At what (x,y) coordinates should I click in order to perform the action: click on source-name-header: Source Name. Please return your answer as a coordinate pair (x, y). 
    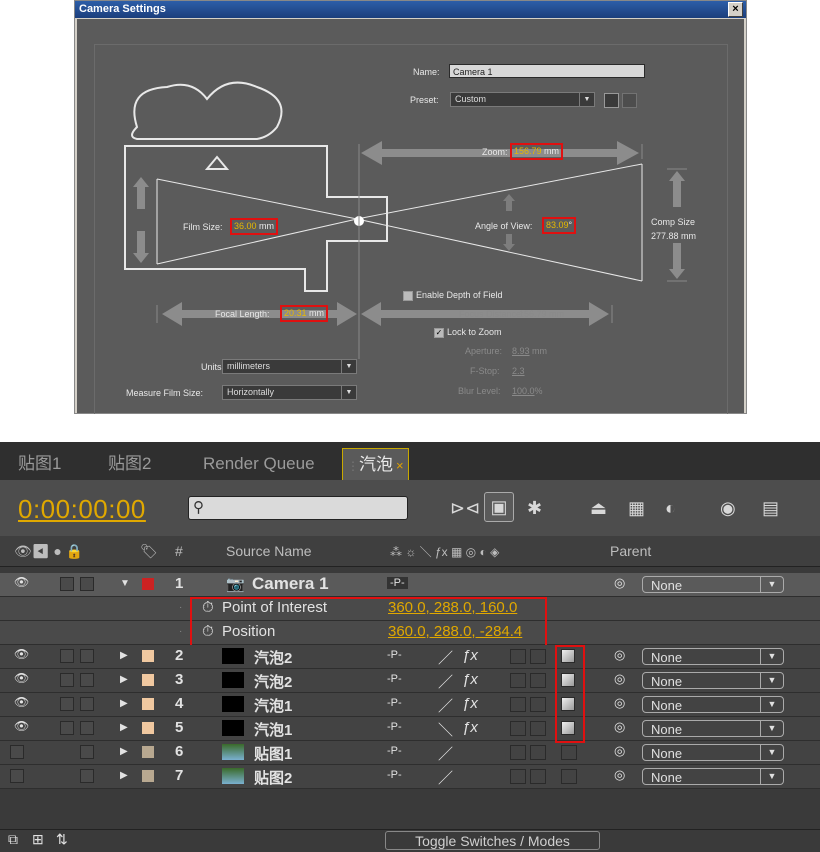
    Looking at the image, I should click on (269, 551).